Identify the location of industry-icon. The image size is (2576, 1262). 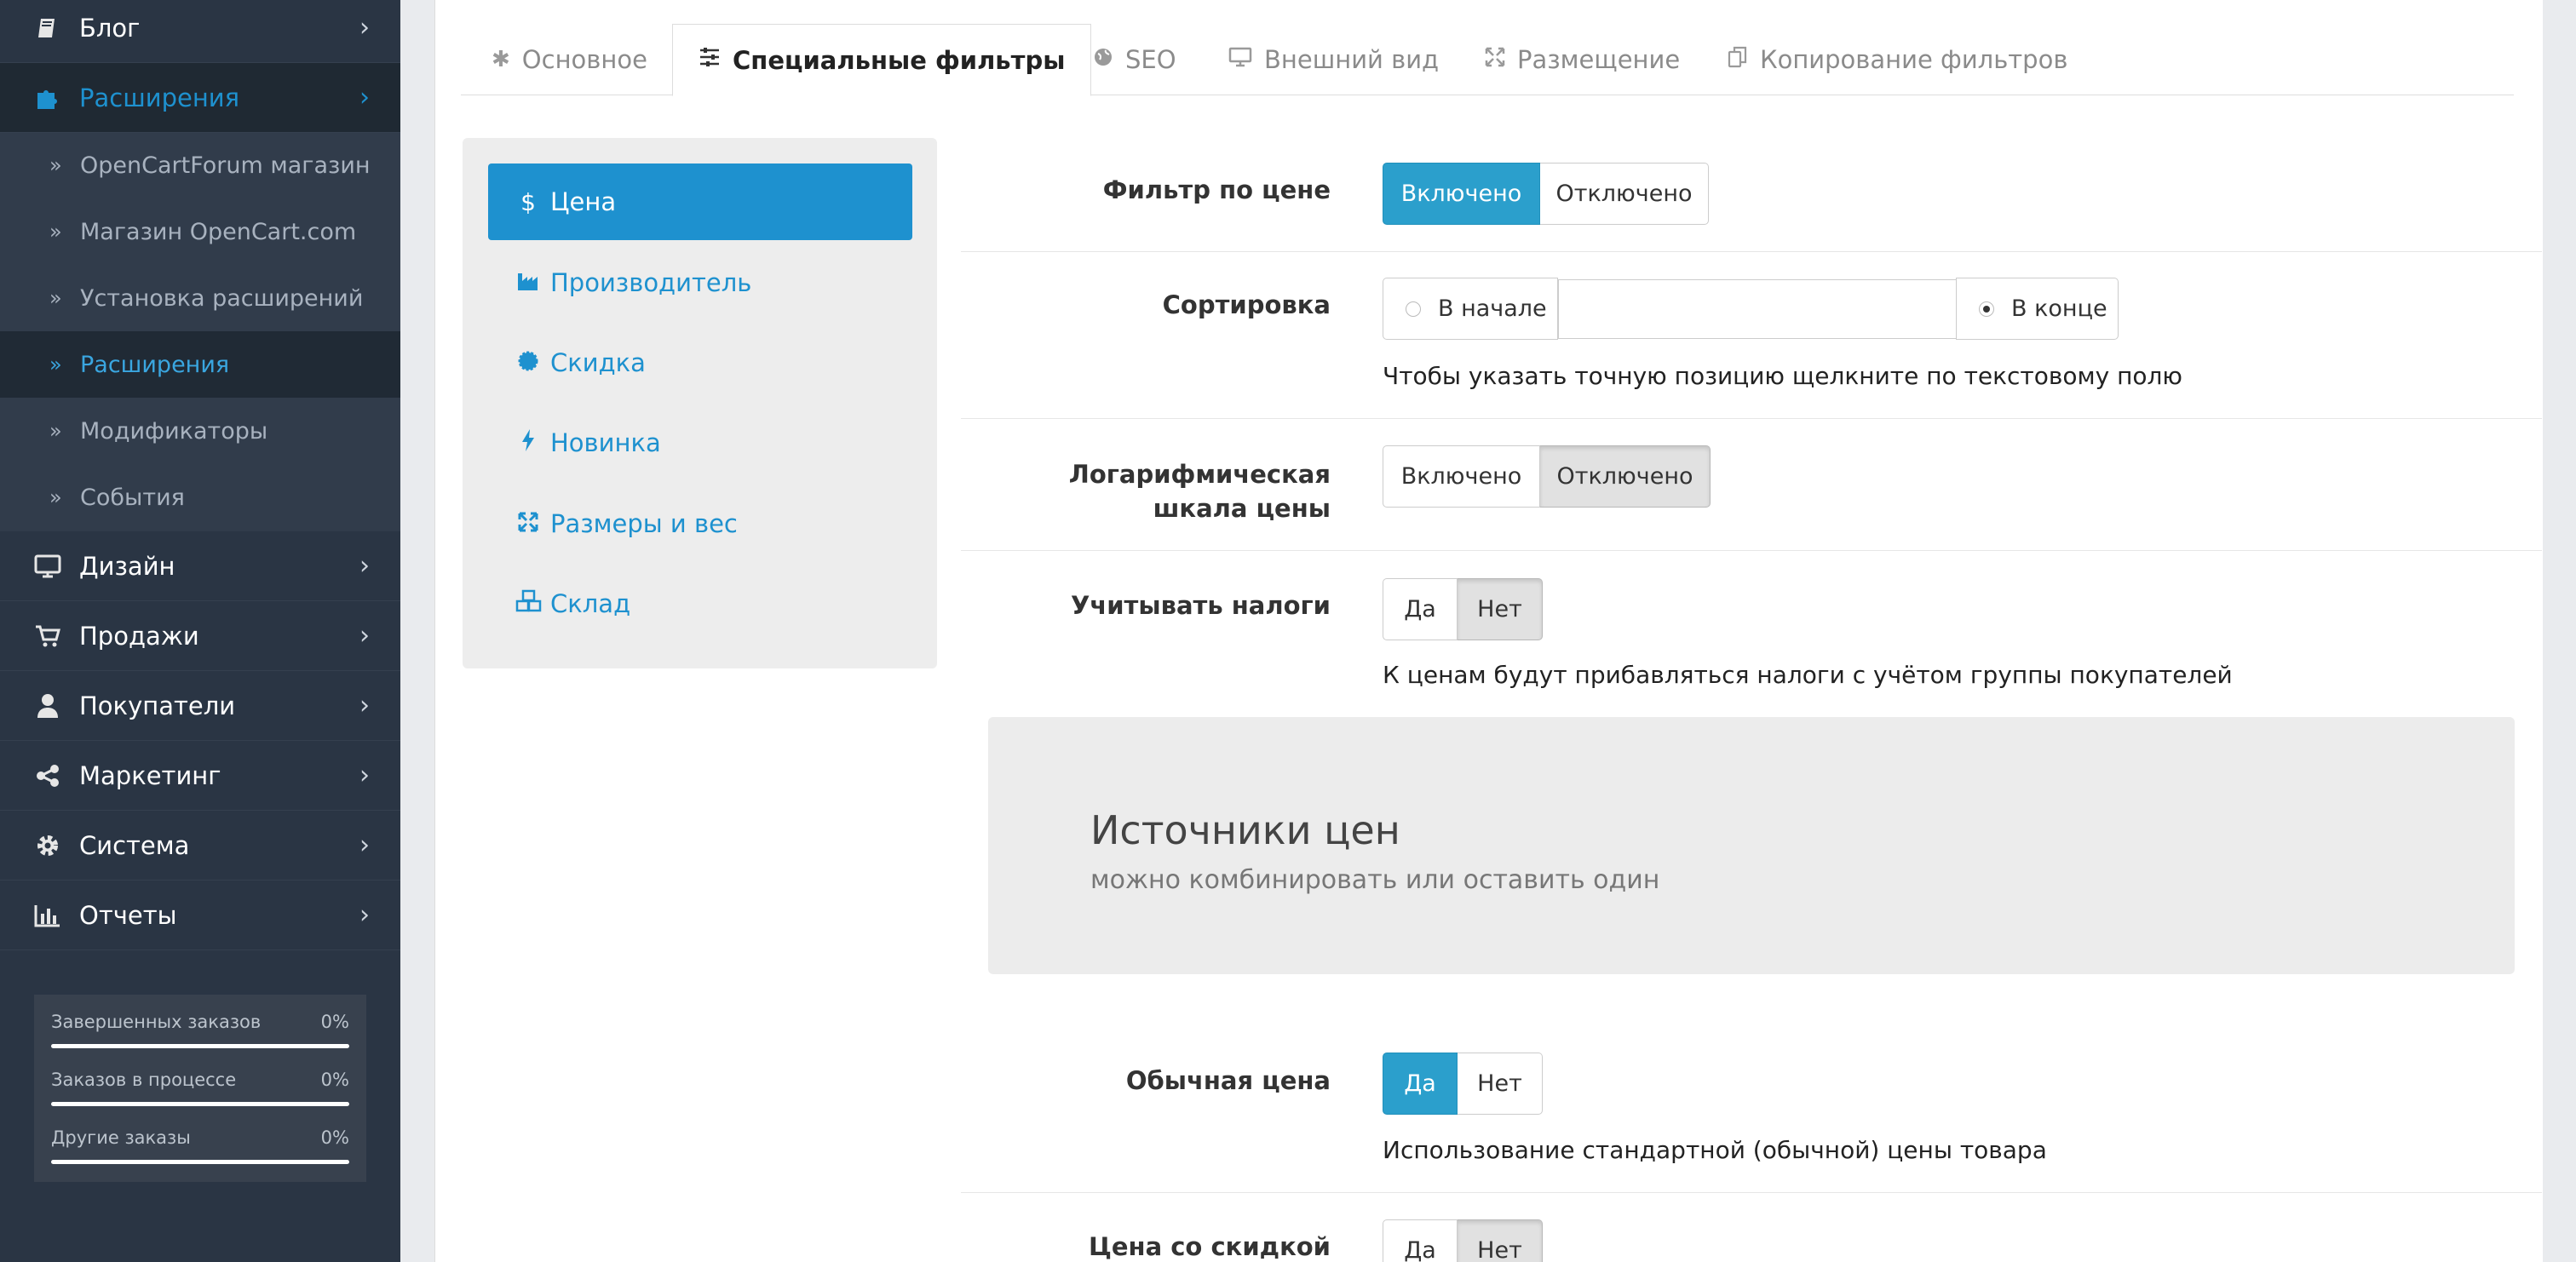
(528, 283).